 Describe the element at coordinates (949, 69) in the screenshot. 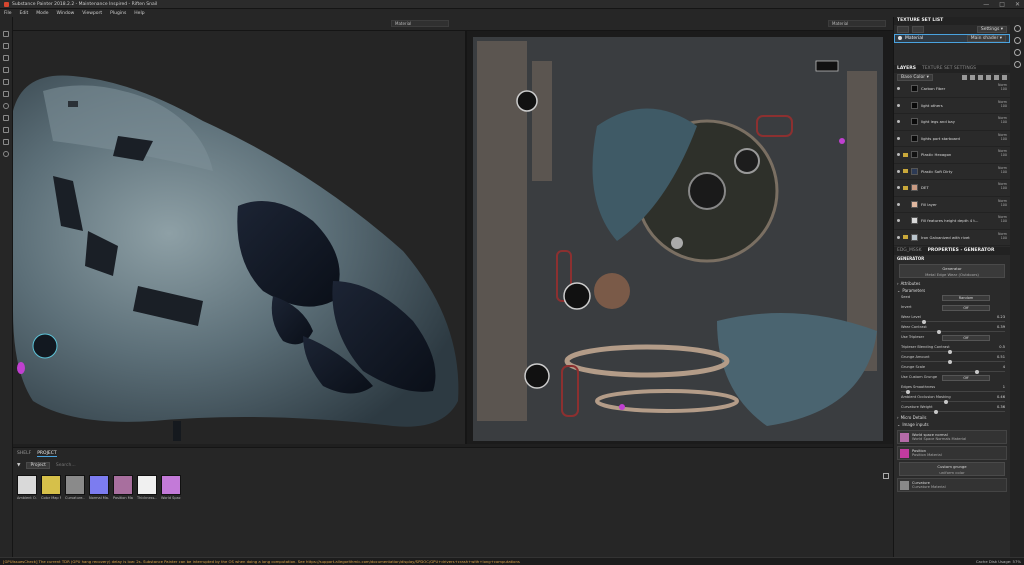

I see `tab-texture-set-settings: TEXTURE SET SETTINGS` at that location.